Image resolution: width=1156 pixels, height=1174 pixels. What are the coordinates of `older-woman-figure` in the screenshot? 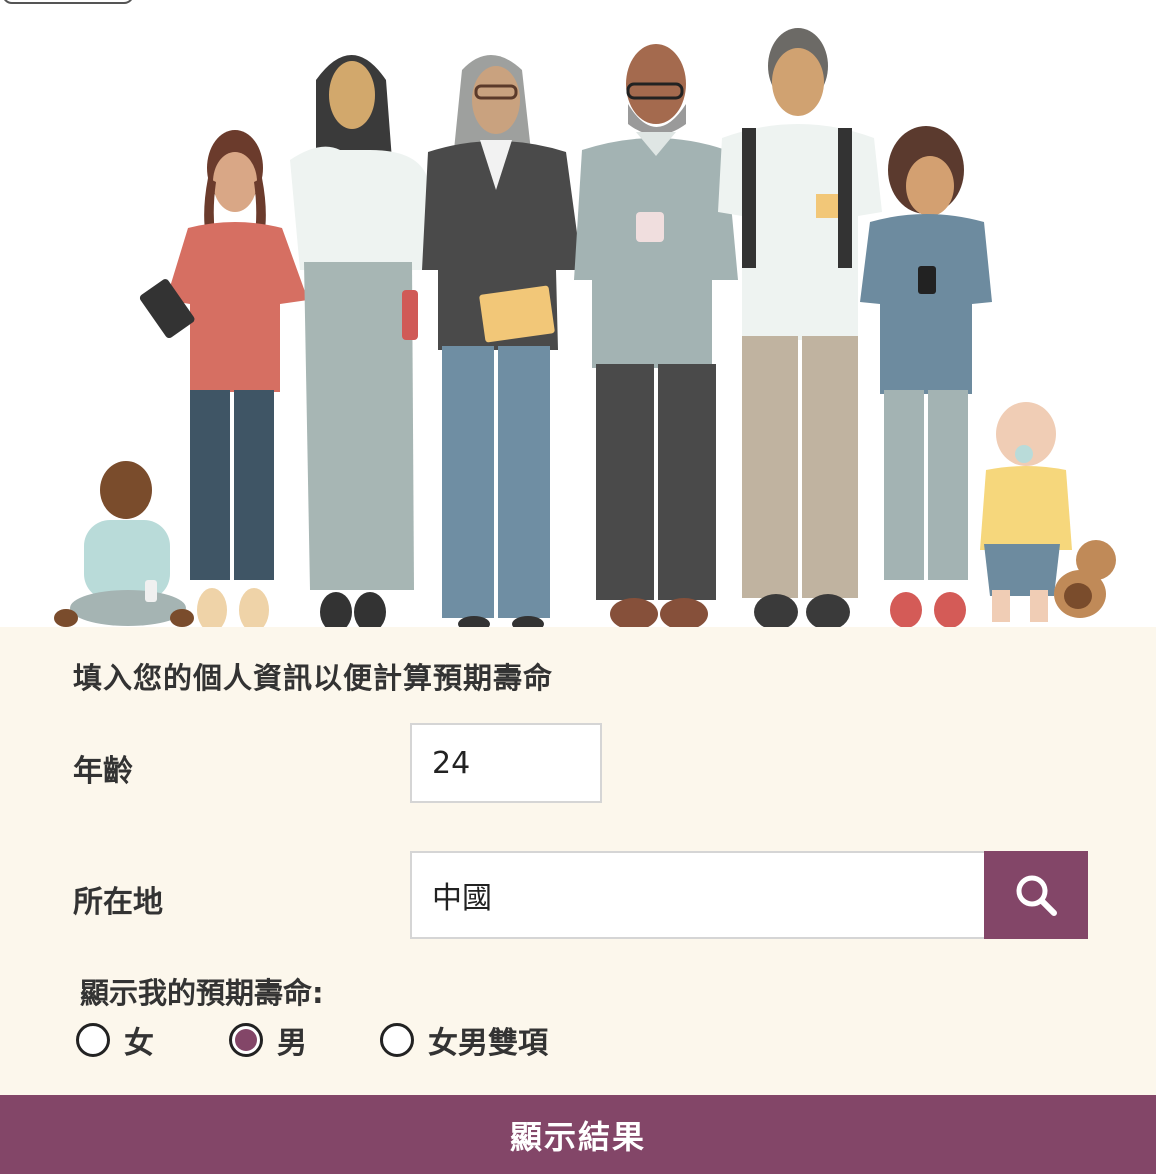 It's located at (502, 341).